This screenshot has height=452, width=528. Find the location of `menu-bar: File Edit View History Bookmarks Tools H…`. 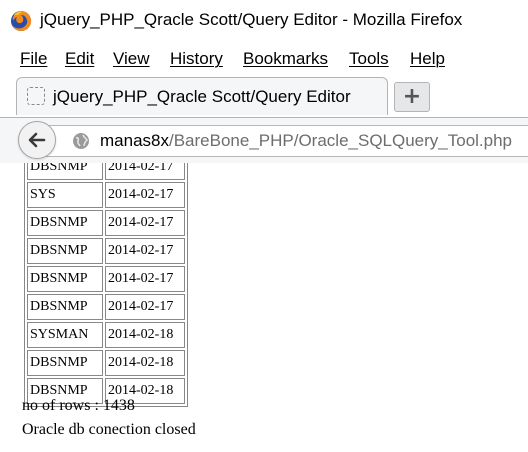

menu-bar: File Edit View History Bookmarks Tools H… is located at coordinates (264, 59).